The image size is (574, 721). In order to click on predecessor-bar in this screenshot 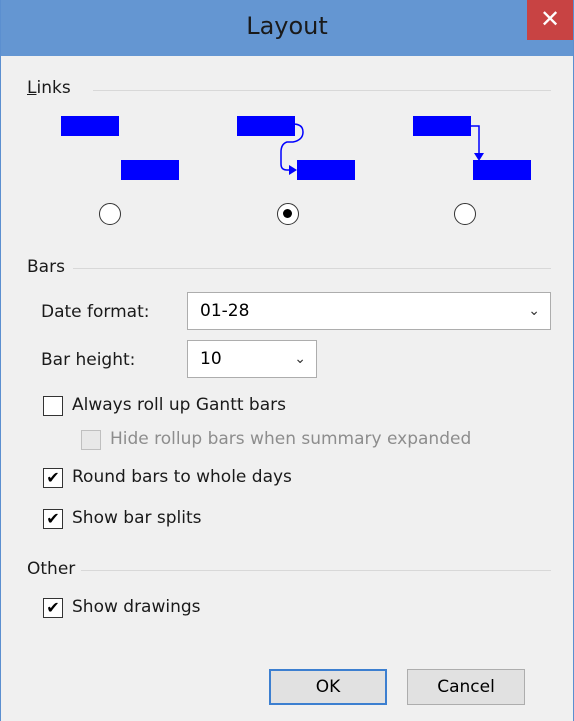, I will do `click(90, 126)`.